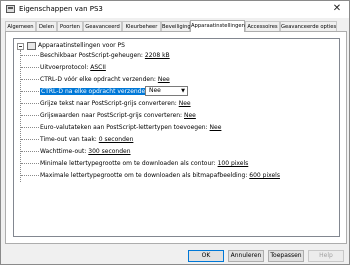 This screenshot has width=350, height=265. Describe the element at coordinates (46, 26) in the screenshot. I see `tab-delen: Delen` at that location.